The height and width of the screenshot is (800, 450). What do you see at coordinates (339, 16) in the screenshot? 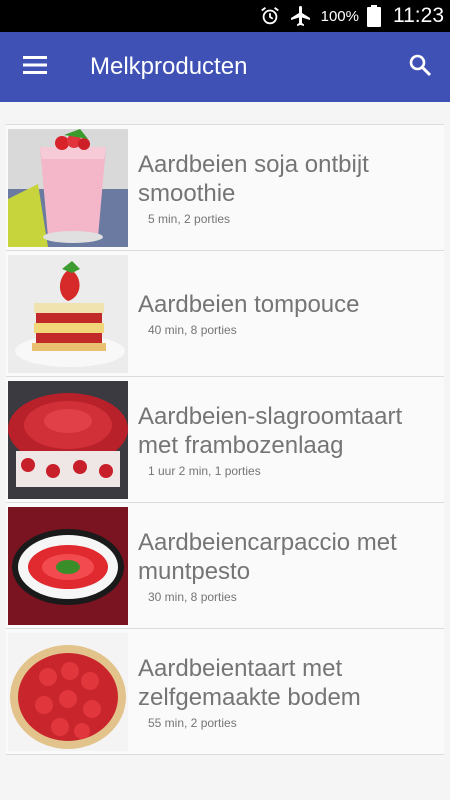
I see `battery-percentage: 100%` at bounding box center [339, 16].